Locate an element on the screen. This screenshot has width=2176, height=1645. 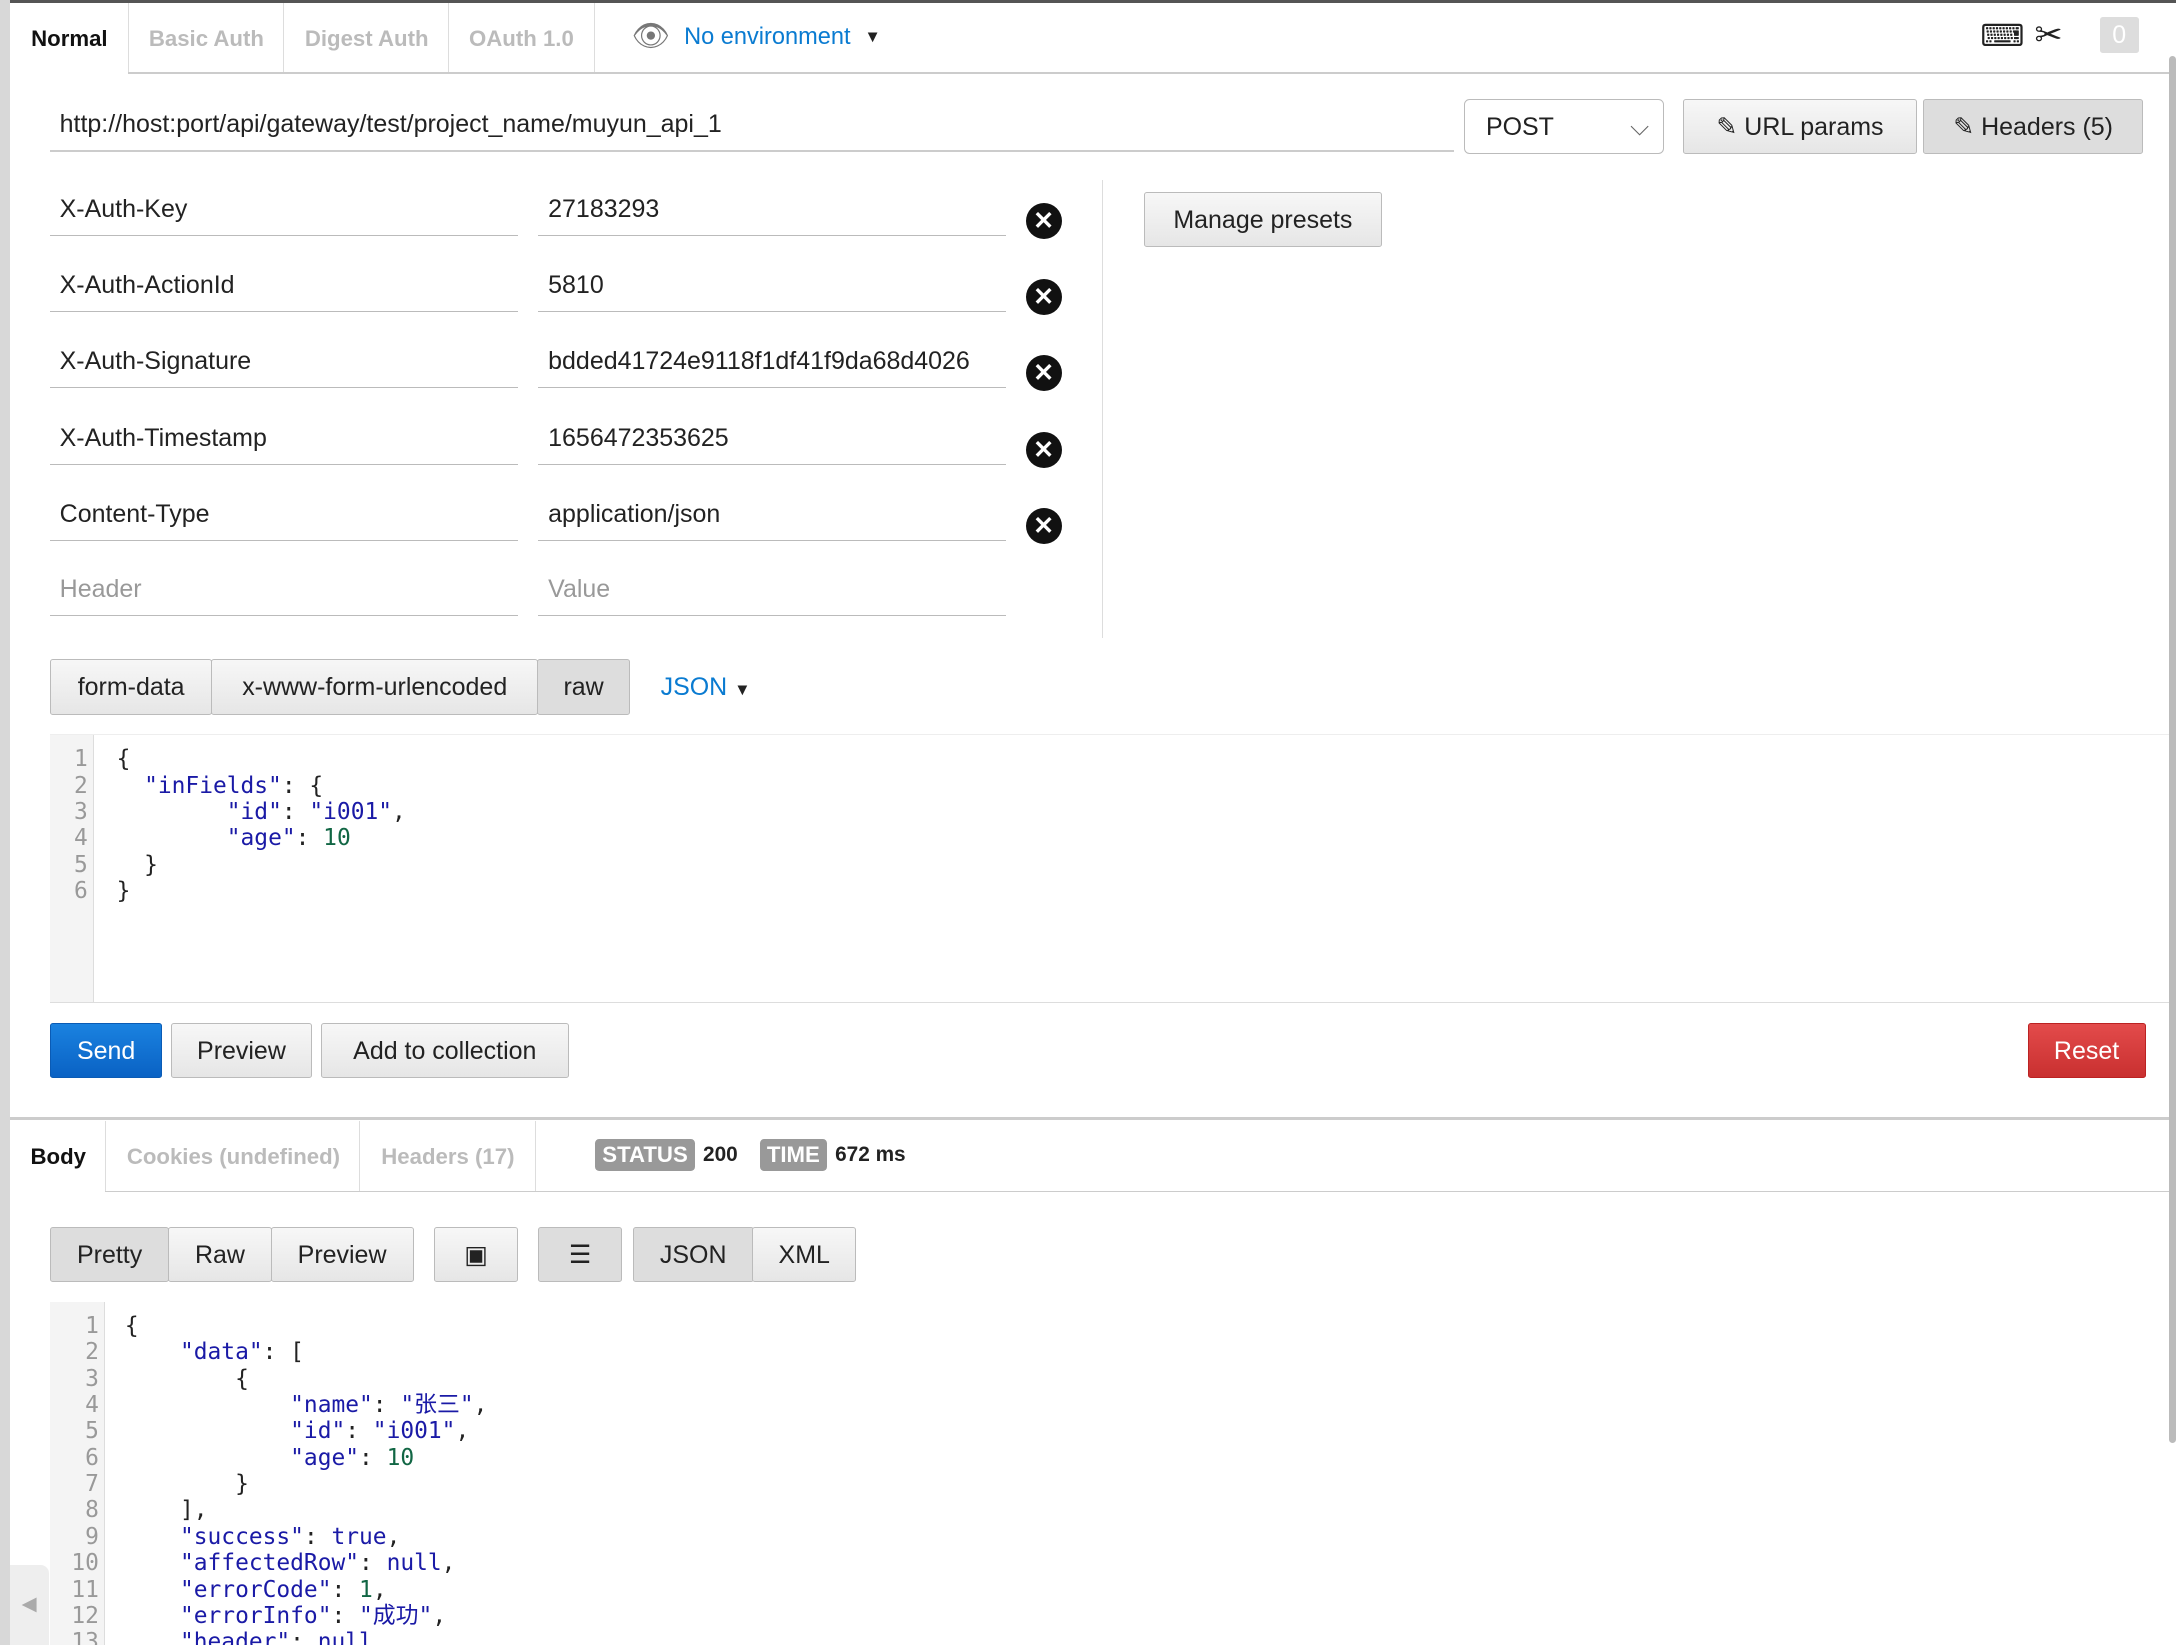
left-edge is located at coordinates (5, 822).